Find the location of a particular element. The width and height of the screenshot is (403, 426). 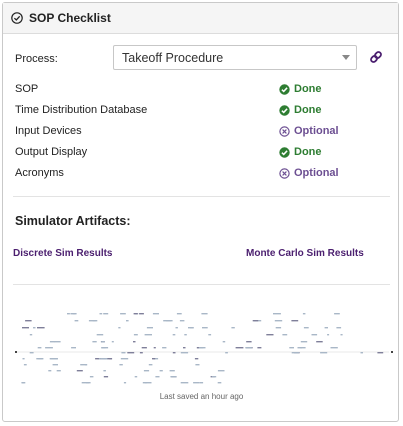

chevron-down-icon is located at coordinates (346, 57).